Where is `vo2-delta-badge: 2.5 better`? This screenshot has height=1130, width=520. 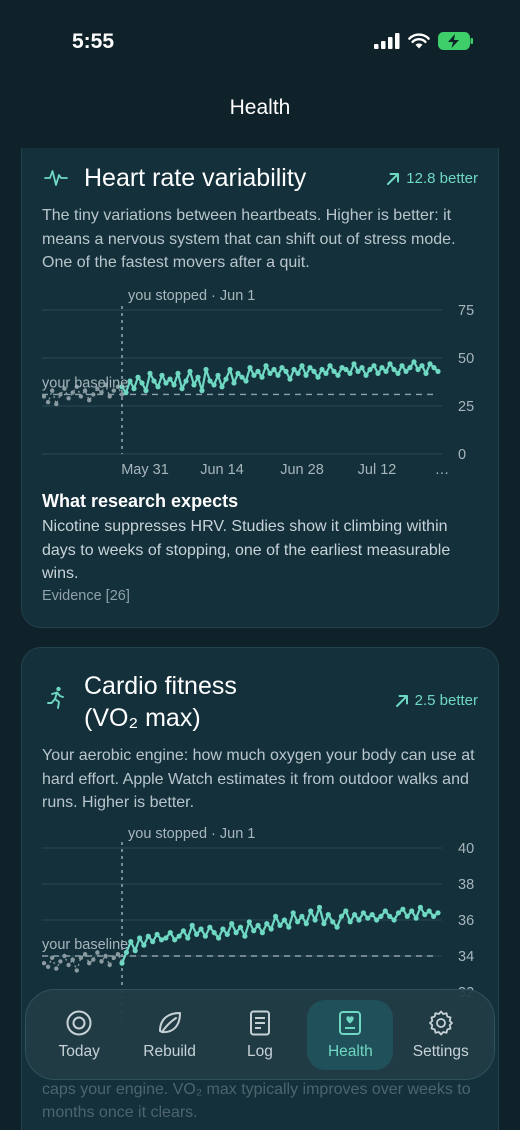
vo2-delta-badge: 2.5 better is located at coordinates (436, 700).